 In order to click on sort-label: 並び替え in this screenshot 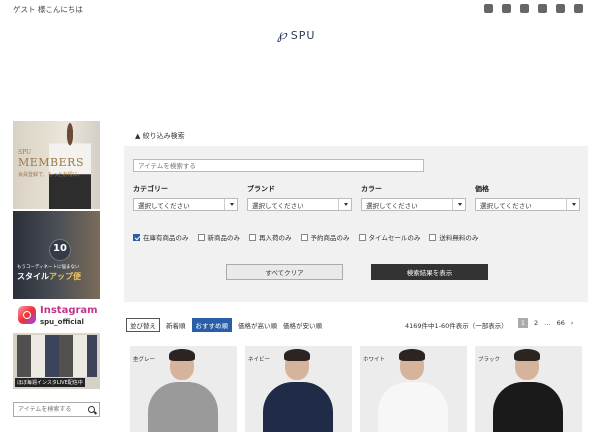, I will do `click(143, 325)`.